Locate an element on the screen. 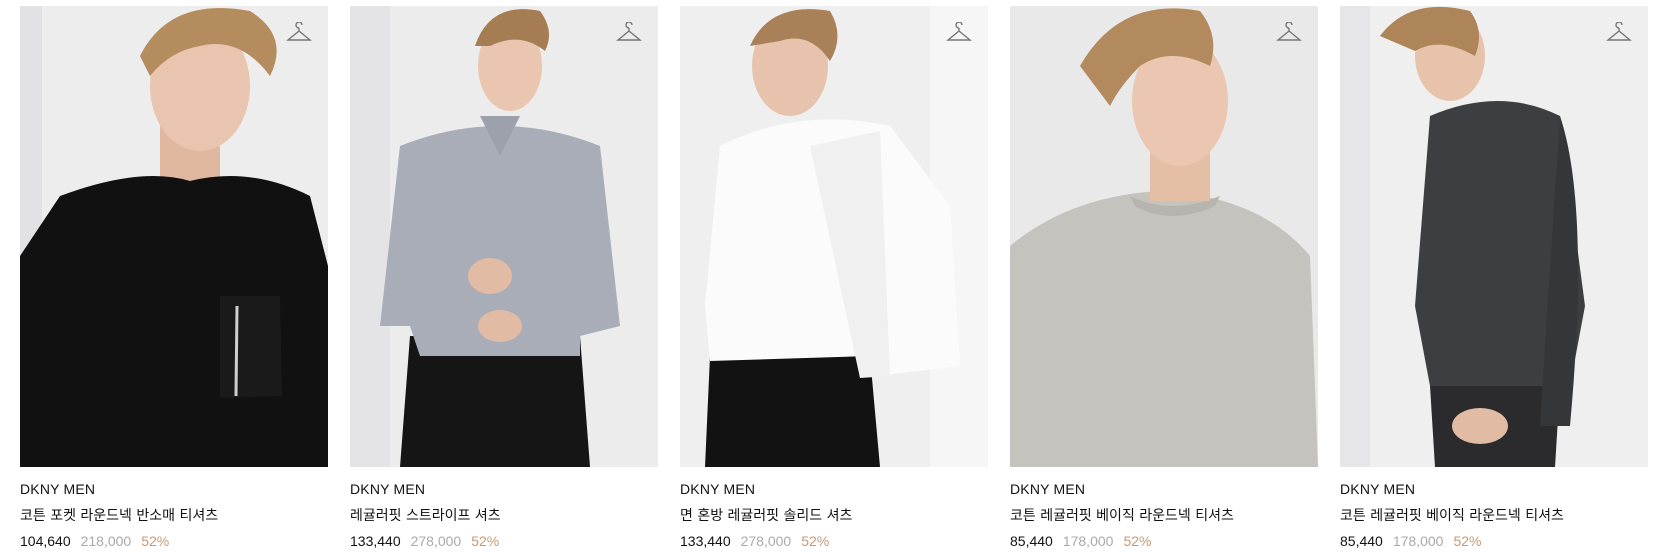 The image size is (1660, 553). original-price: 218,000 is located at coordinates (106, 541).